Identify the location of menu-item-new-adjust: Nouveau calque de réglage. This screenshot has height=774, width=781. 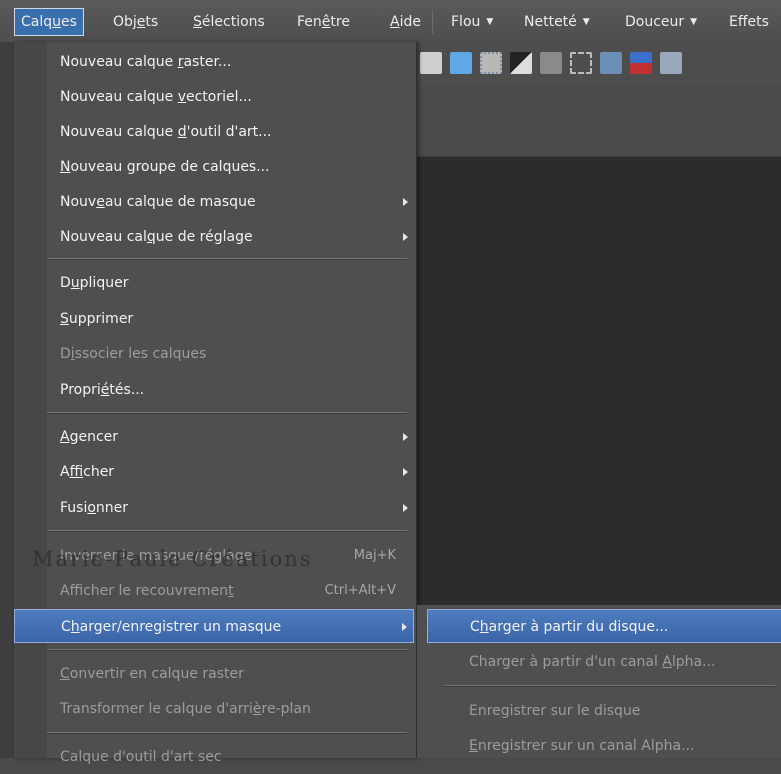
(214, 237).